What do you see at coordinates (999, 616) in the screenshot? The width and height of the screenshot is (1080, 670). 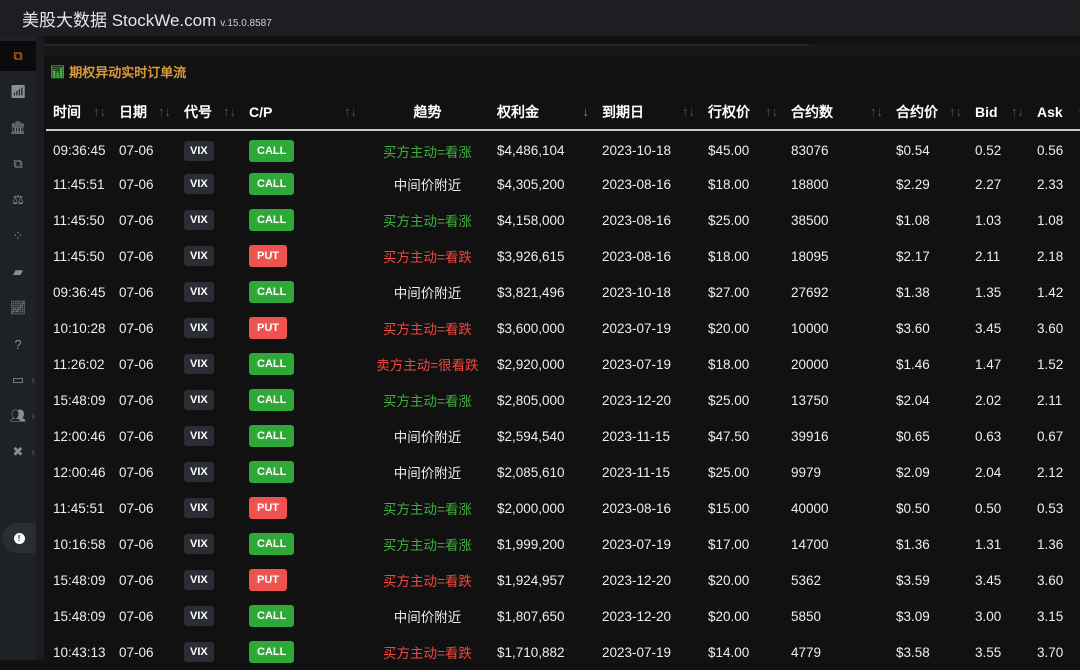 I see `cell-bid: 3.00` at bounding box center [999, 616].